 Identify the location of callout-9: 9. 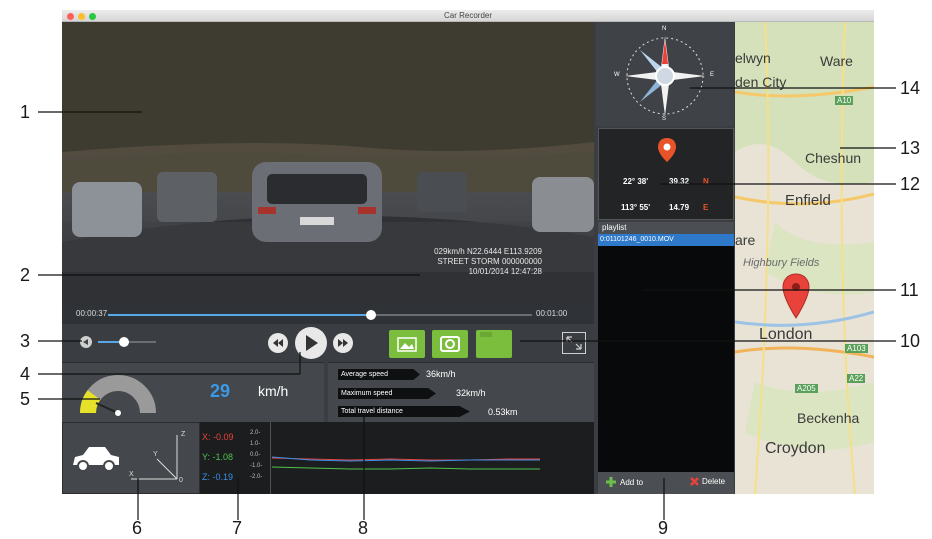
(663, 528).